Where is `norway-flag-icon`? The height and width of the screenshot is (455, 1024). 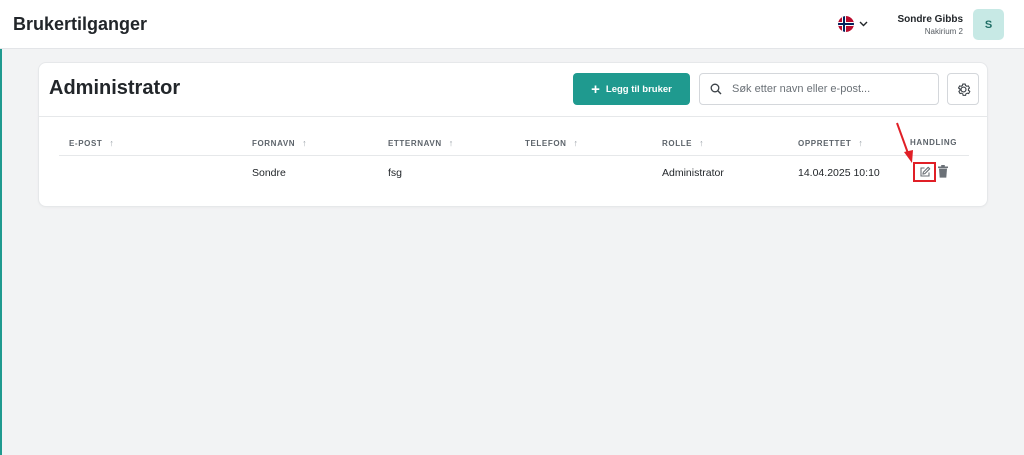 norway-flag-icon is located at coordinates (846, 24).